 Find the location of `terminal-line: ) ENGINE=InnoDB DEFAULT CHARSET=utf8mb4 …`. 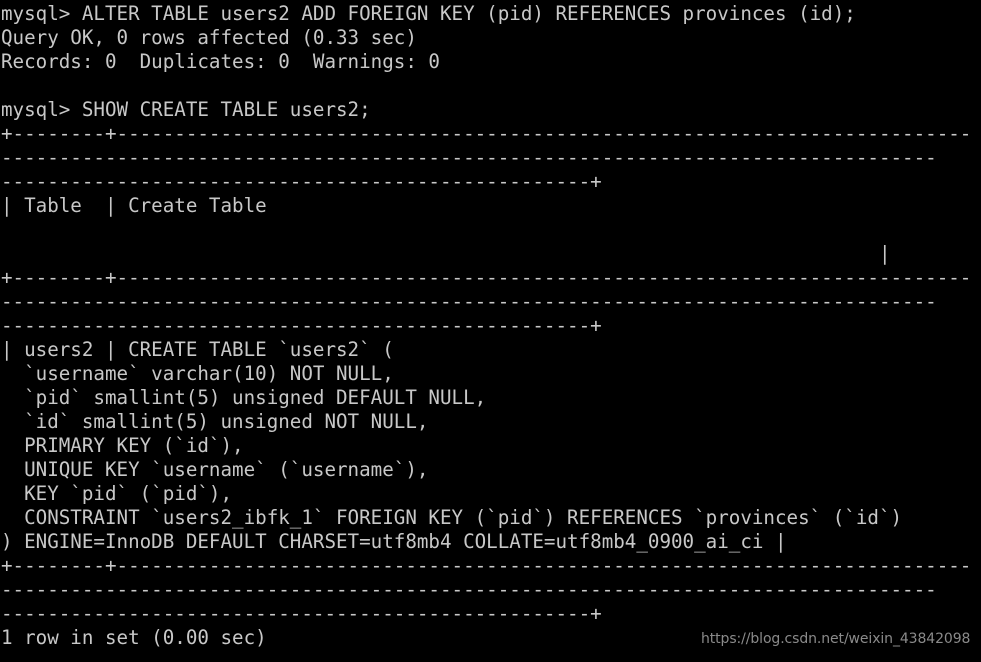

terminal-line: ) ENGINE=InnoDB DEFAULT CHARSET=utf8mb4 … is located at coordinates (394, 541).